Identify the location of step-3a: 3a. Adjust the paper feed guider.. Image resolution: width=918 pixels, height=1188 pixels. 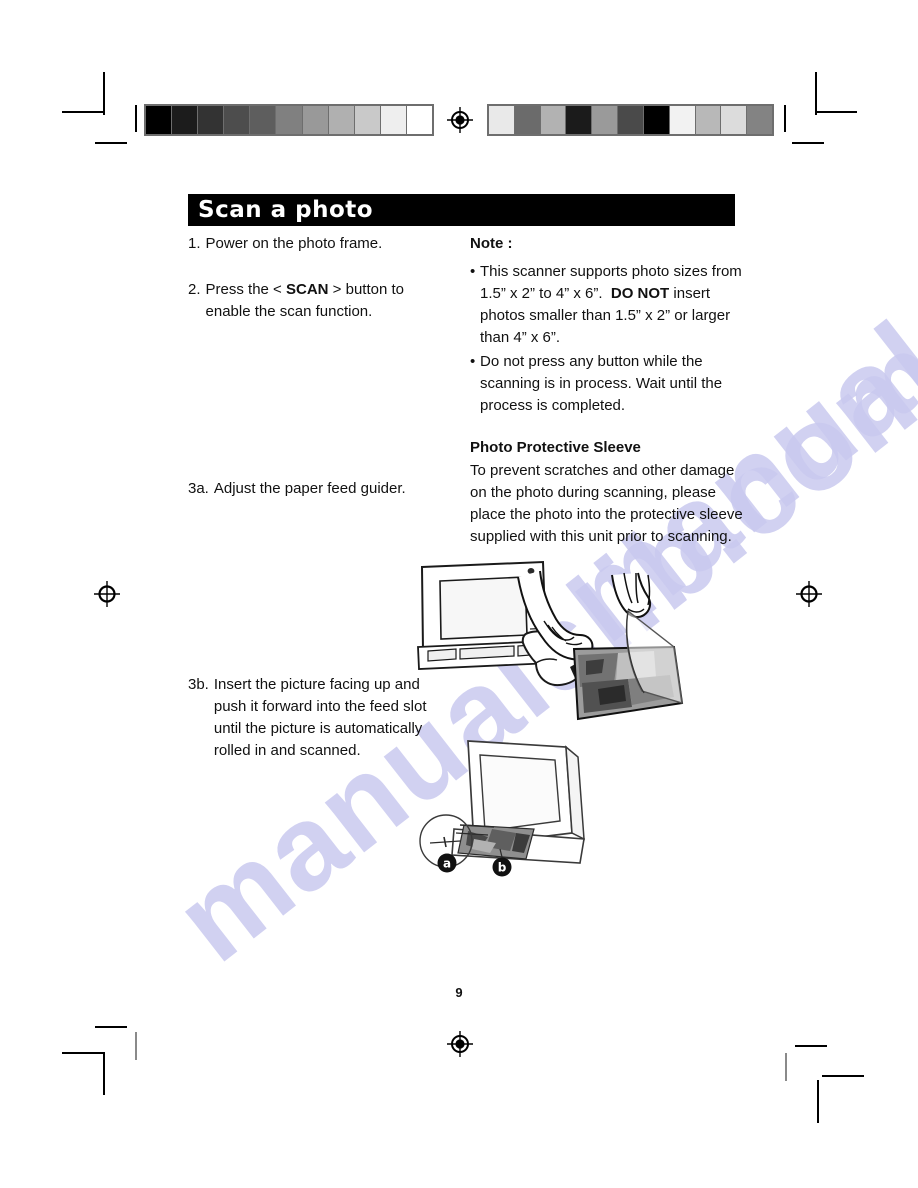
(318, 489).